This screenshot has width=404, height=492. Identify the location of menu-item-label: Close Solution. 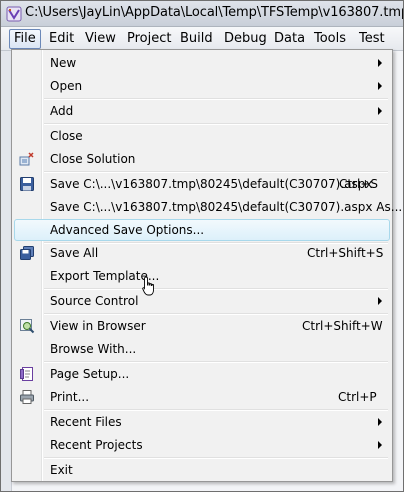
(93, 159).